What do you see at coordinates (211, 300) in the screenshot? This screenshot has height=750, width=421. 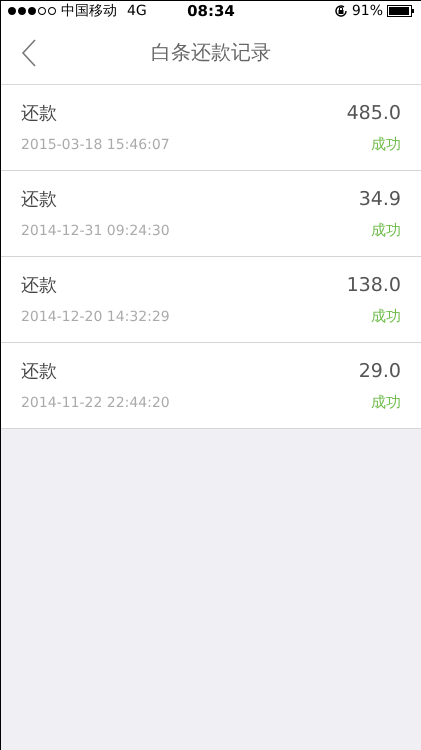 I see `record-item: 还款 138.0 2014-12-20 14:32:29 成功` at bounding box center [211, 300].